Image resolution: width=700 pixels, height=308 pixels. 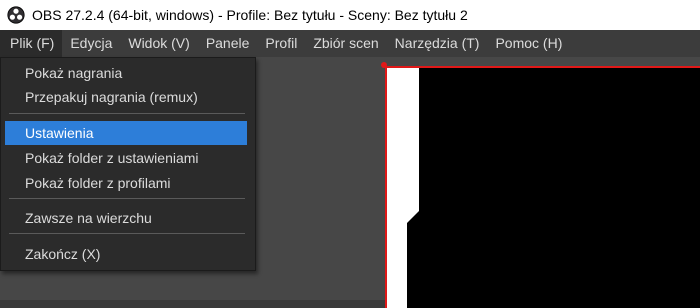 I want to click on menu-edit: Edycja, so click(x=91, y=43).